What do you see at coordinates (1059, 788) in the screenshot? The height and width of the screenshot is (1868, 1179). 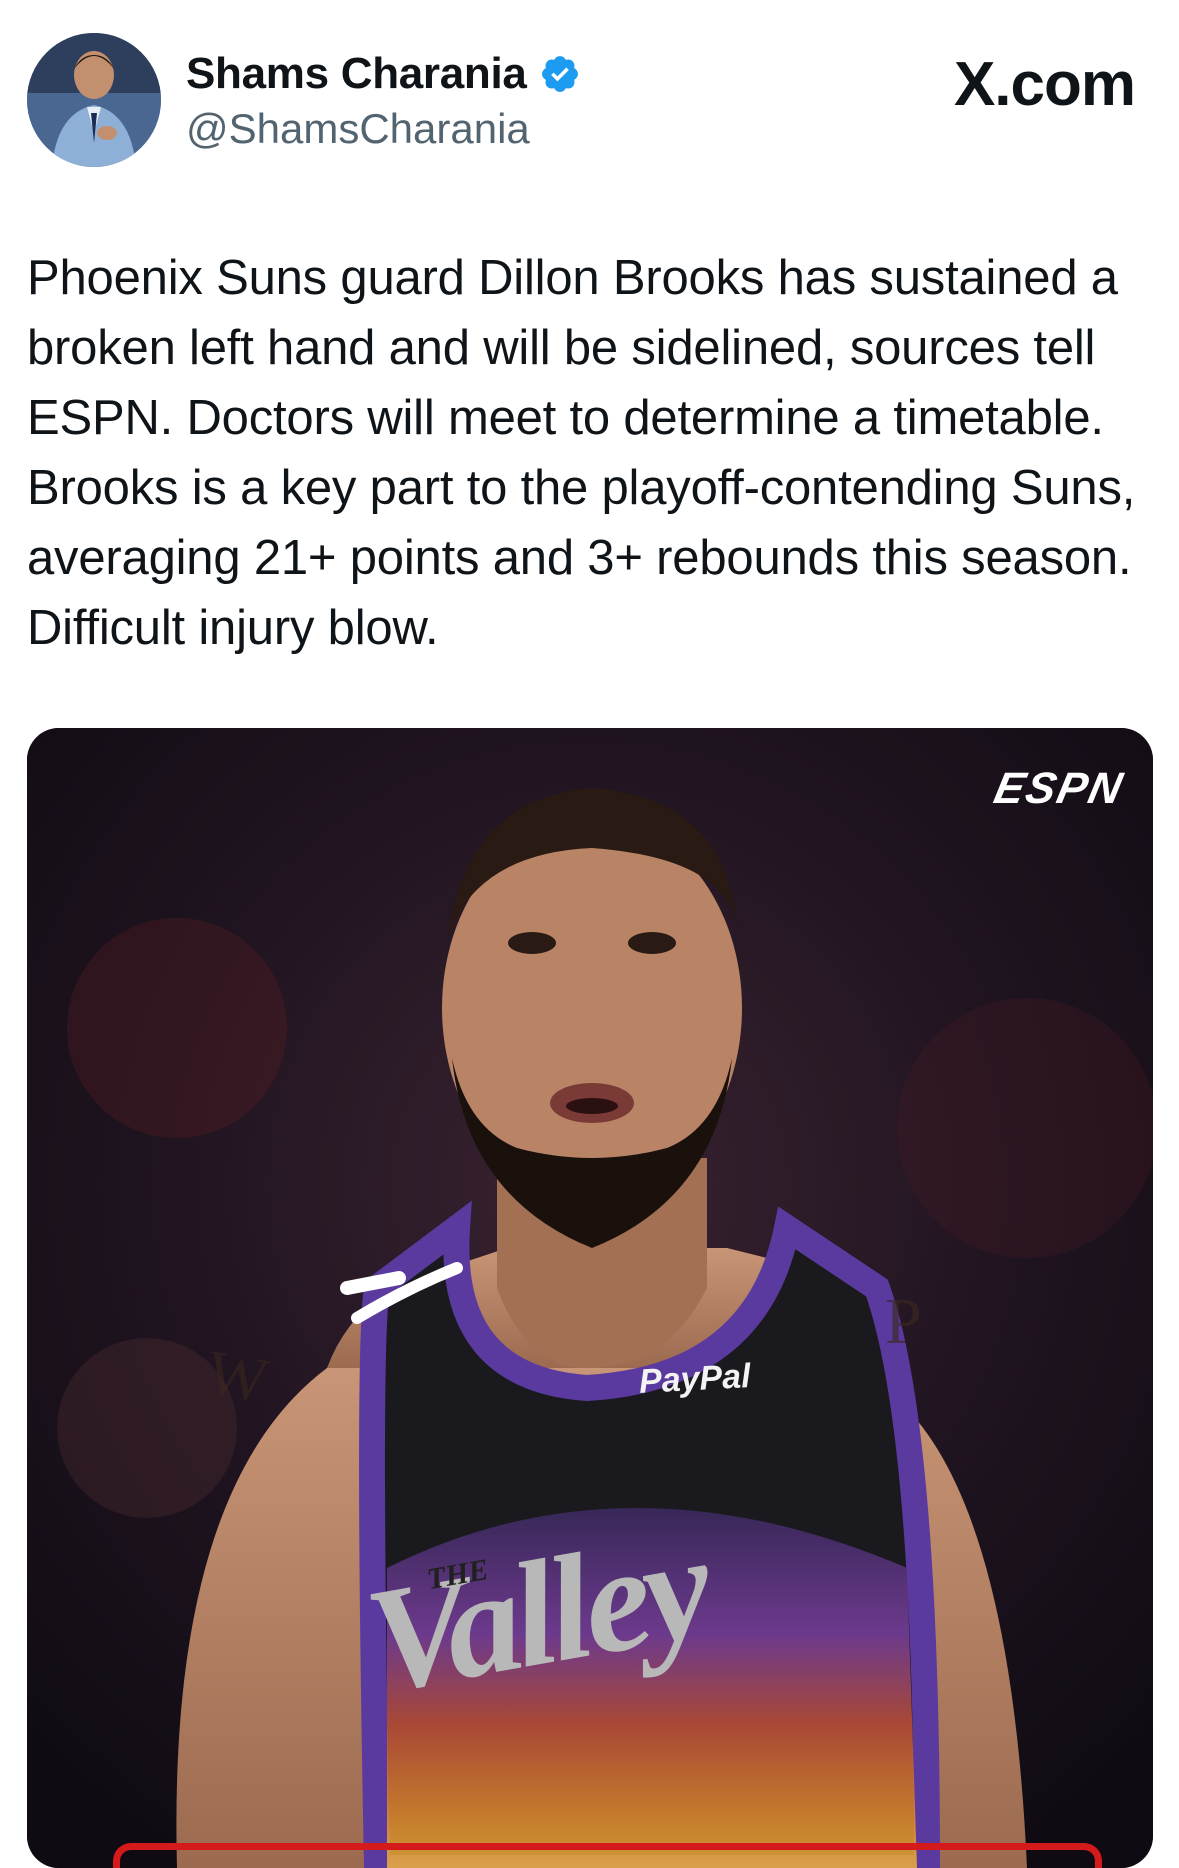 I see `espn-logo: ESPN` at bounding box center [1059, 788].